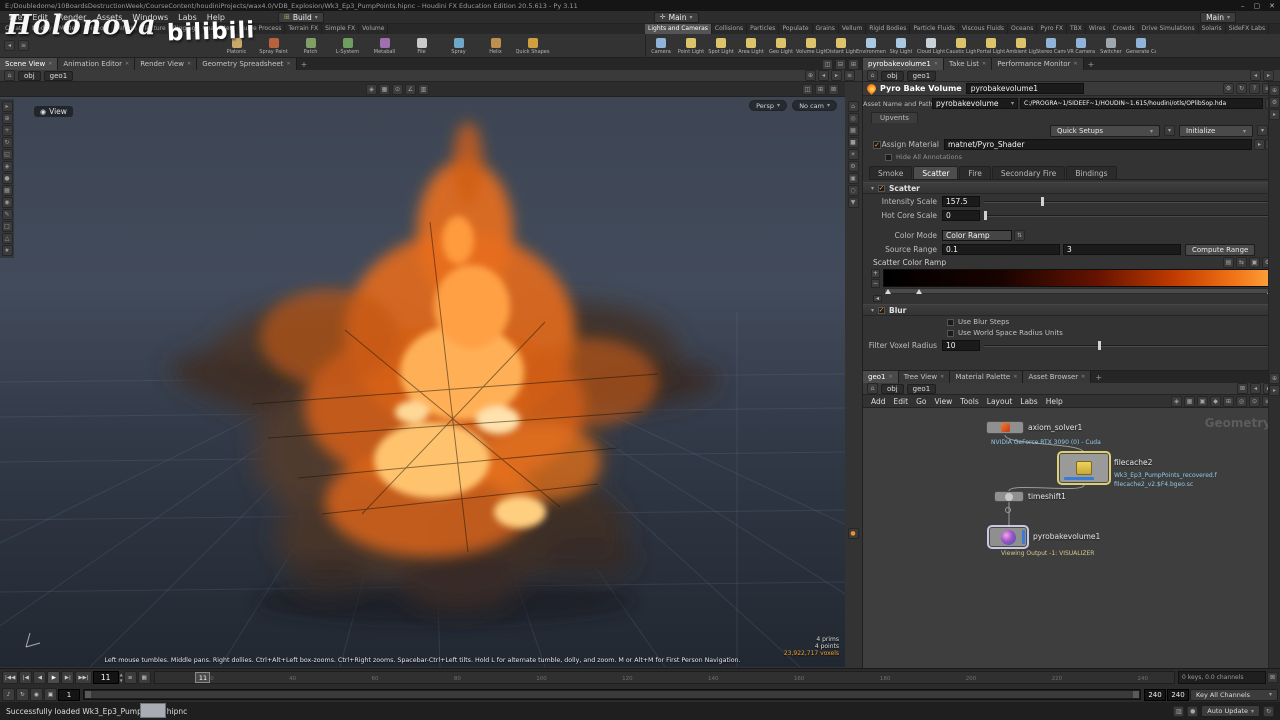 This screenshot has height=720, width=1280. I want to click on frame-view-icon: ◎, so click(853, 118).